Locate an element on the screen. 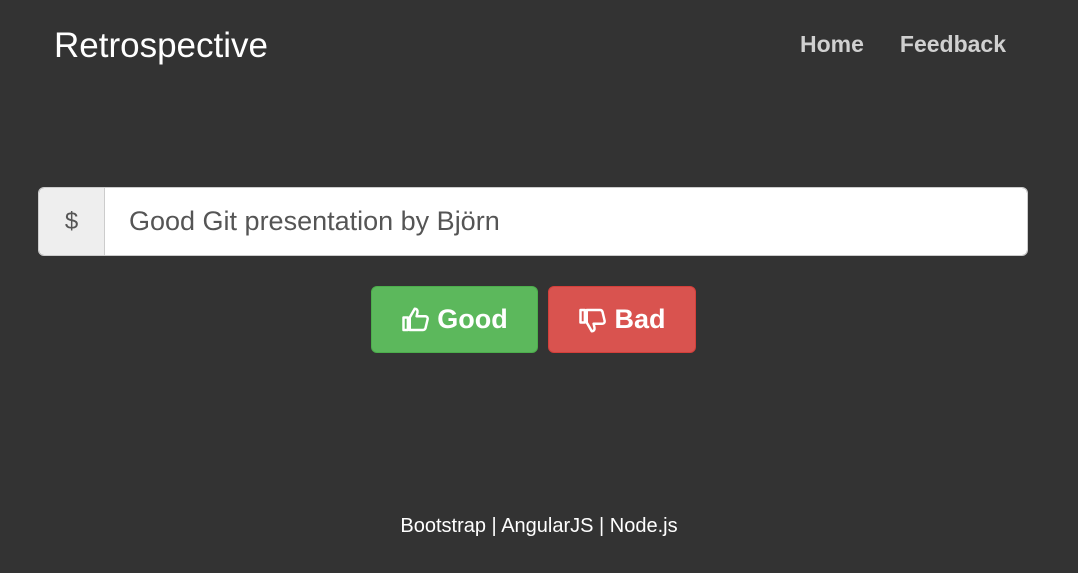 The height and width of the screenshot is (573, 1078). good-button-label: Good is located at coordinates (472, 319).